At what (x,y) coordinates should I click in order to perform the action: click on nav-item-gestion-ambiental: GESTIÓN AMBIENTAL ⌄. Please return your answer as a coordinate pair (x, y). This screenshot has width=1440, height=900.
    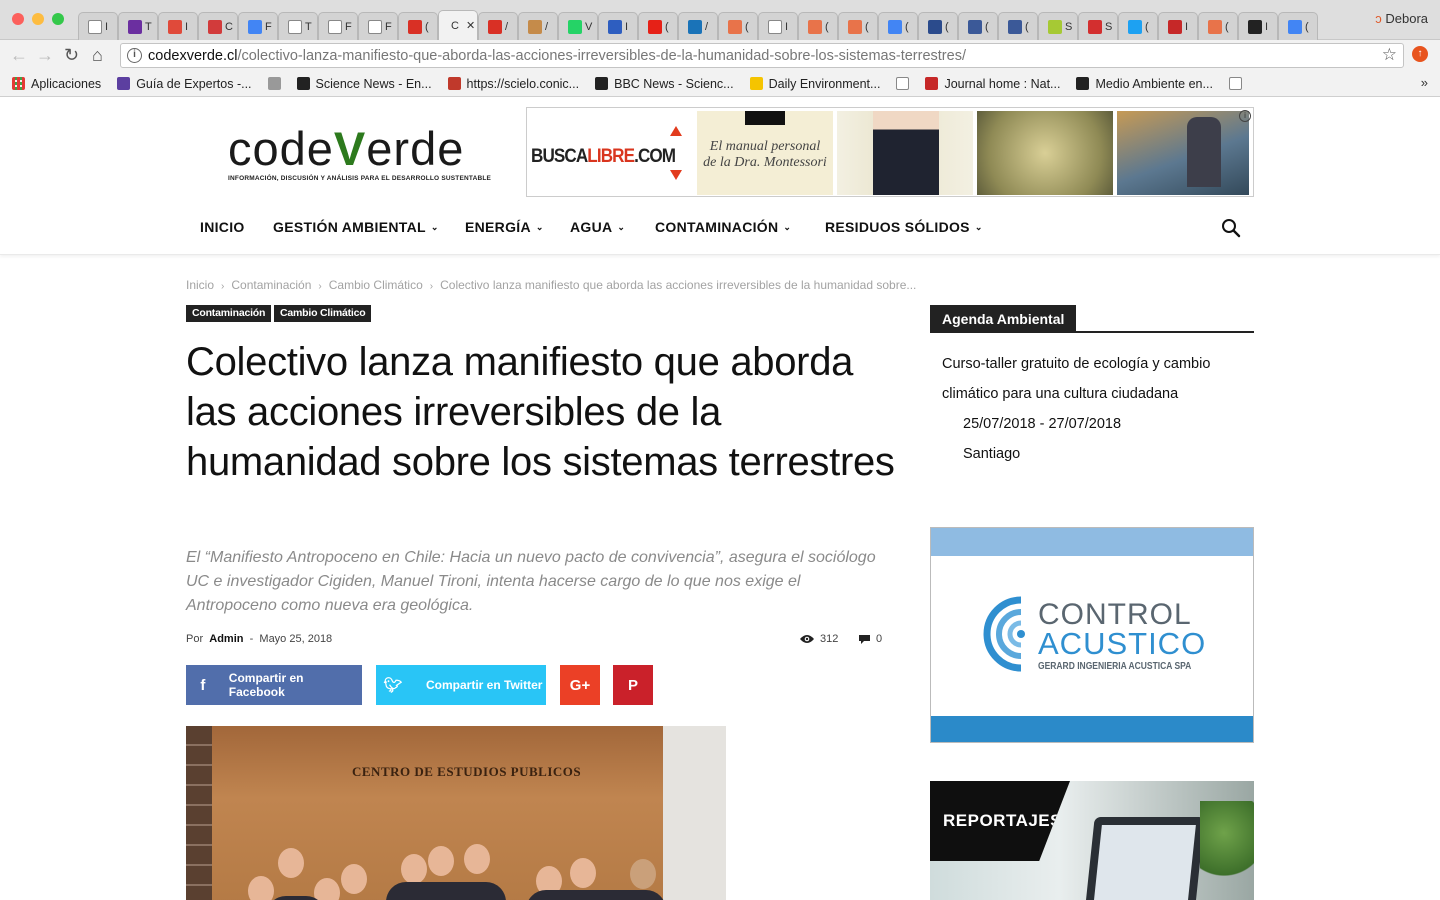
    Looking at the image, I should click on (356, 227).